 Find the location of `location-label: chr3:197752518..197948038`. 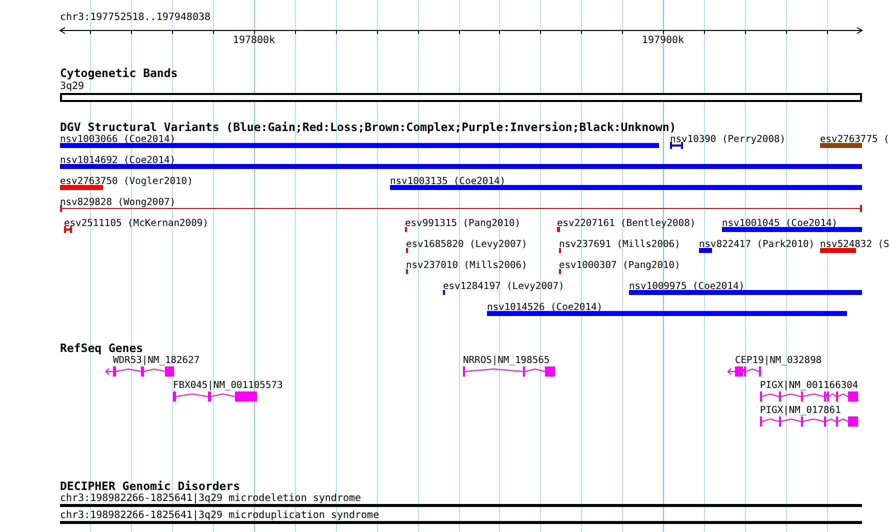

location-label: chr3:197752518..197948038 is located at coordinates (135, 18).